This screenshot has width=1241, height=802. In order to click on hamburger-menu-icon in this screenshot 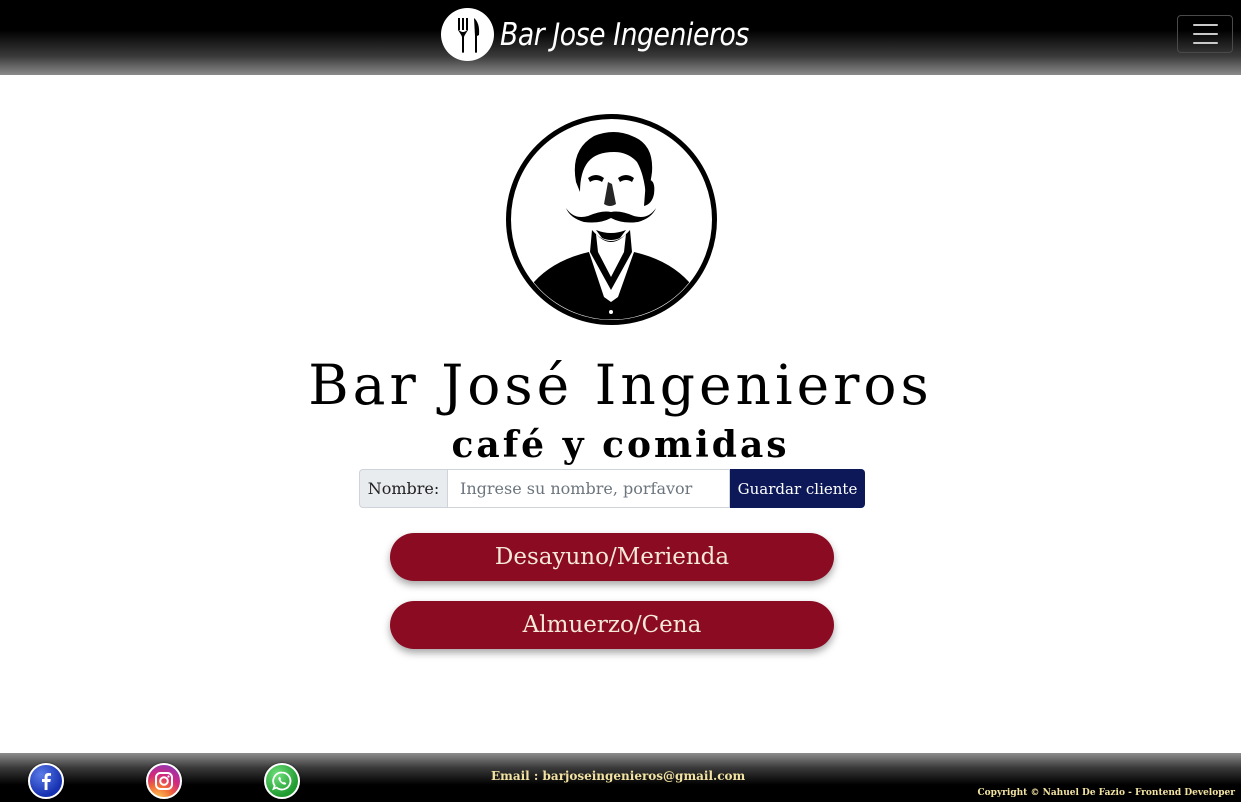, I will do `click(1205, 34)`.